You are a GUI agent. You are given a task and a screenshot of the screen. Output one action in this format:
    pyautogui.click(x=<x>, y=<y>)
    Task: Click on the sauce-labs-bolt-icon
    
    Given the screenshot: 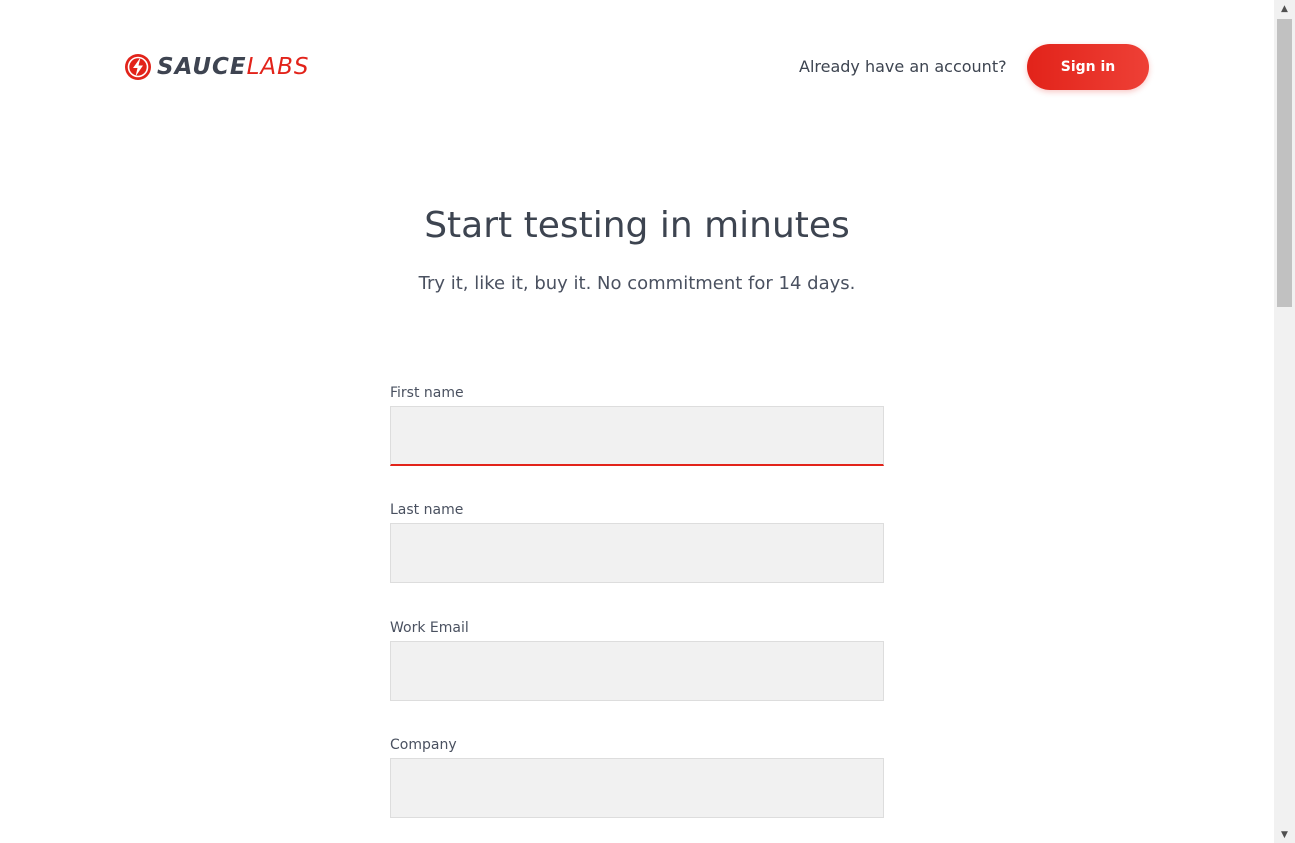 What is the action you would take?
    pyautogui.click(x=138, y=67)
    